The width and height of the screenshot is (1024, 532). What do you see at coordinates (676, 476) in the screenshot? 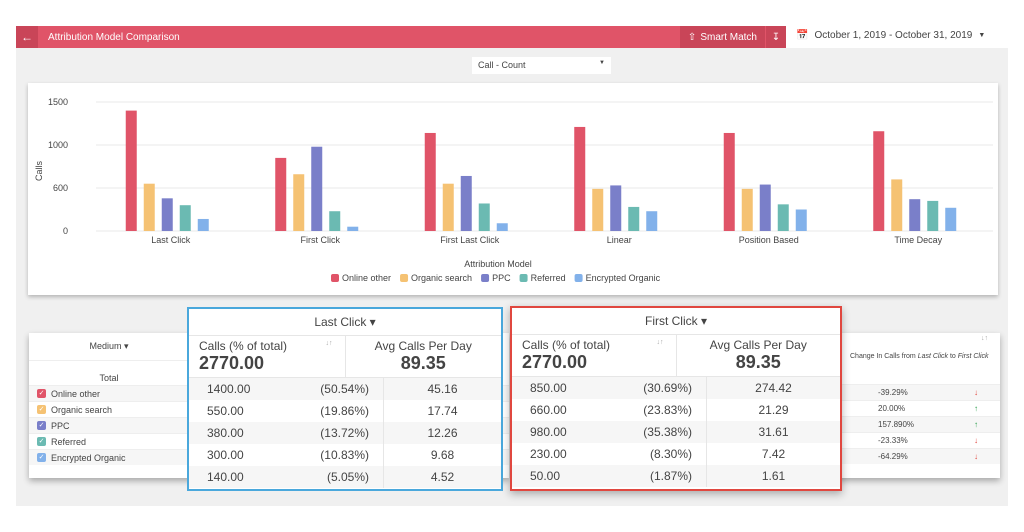
I see `table-row: 50.00 (1.87%) 1.61` at bounding box center [676, 476].